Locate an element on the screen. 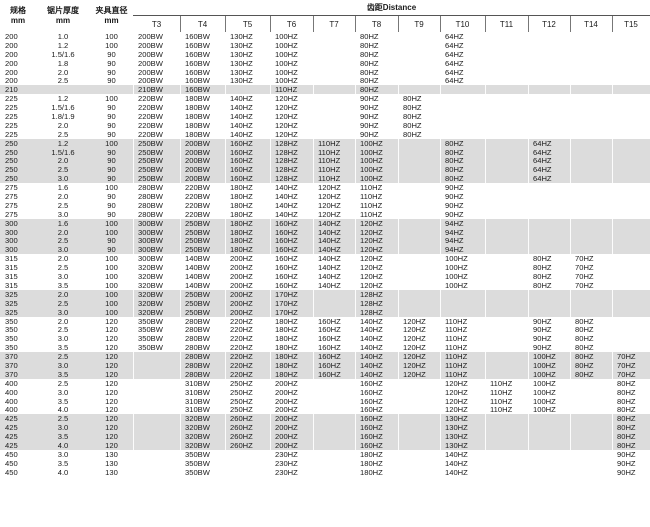 The width and height of the screenshot is (650, 527). cell-t10: 110HZ is located at coordinates (462, 338).